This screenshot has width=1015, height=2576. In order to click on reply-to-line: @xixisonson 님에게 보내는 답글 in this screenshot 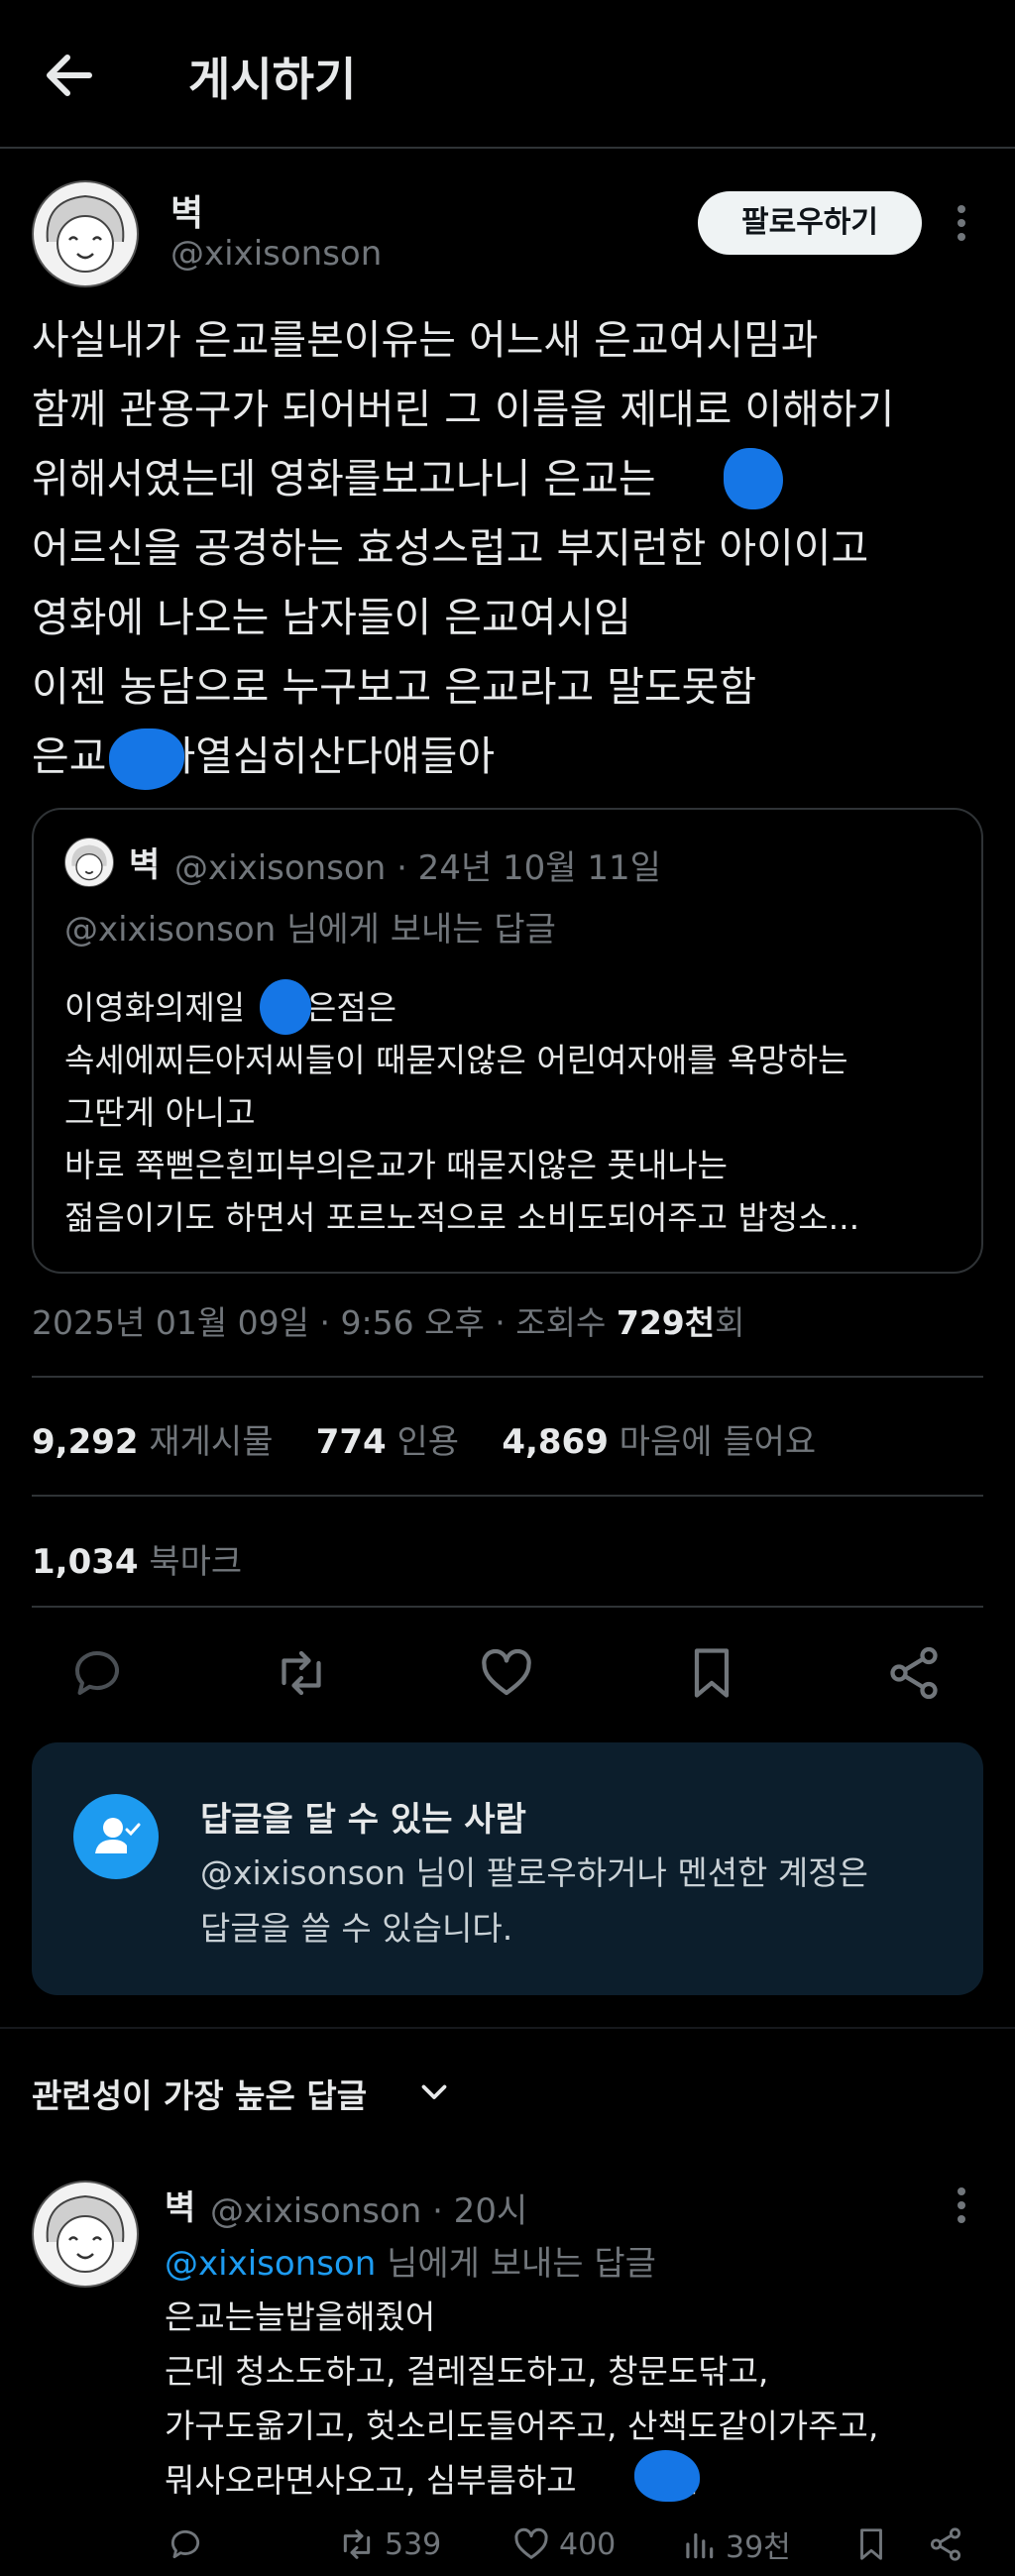, I will do `click(410, 2260)`.